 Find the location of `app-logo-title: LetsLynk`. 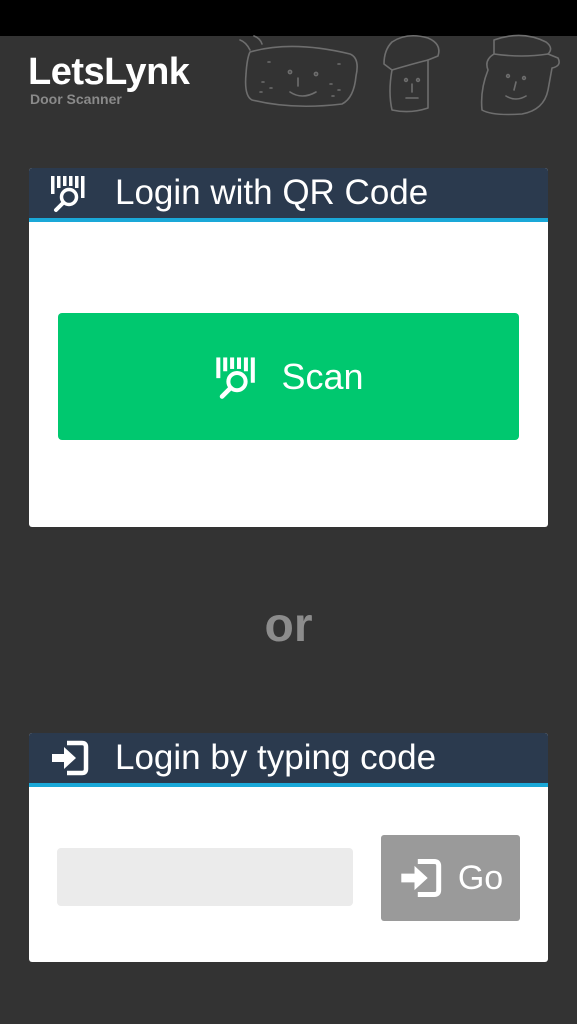

app-logo-title: LetsLynk is located at coordinates (109, 72).